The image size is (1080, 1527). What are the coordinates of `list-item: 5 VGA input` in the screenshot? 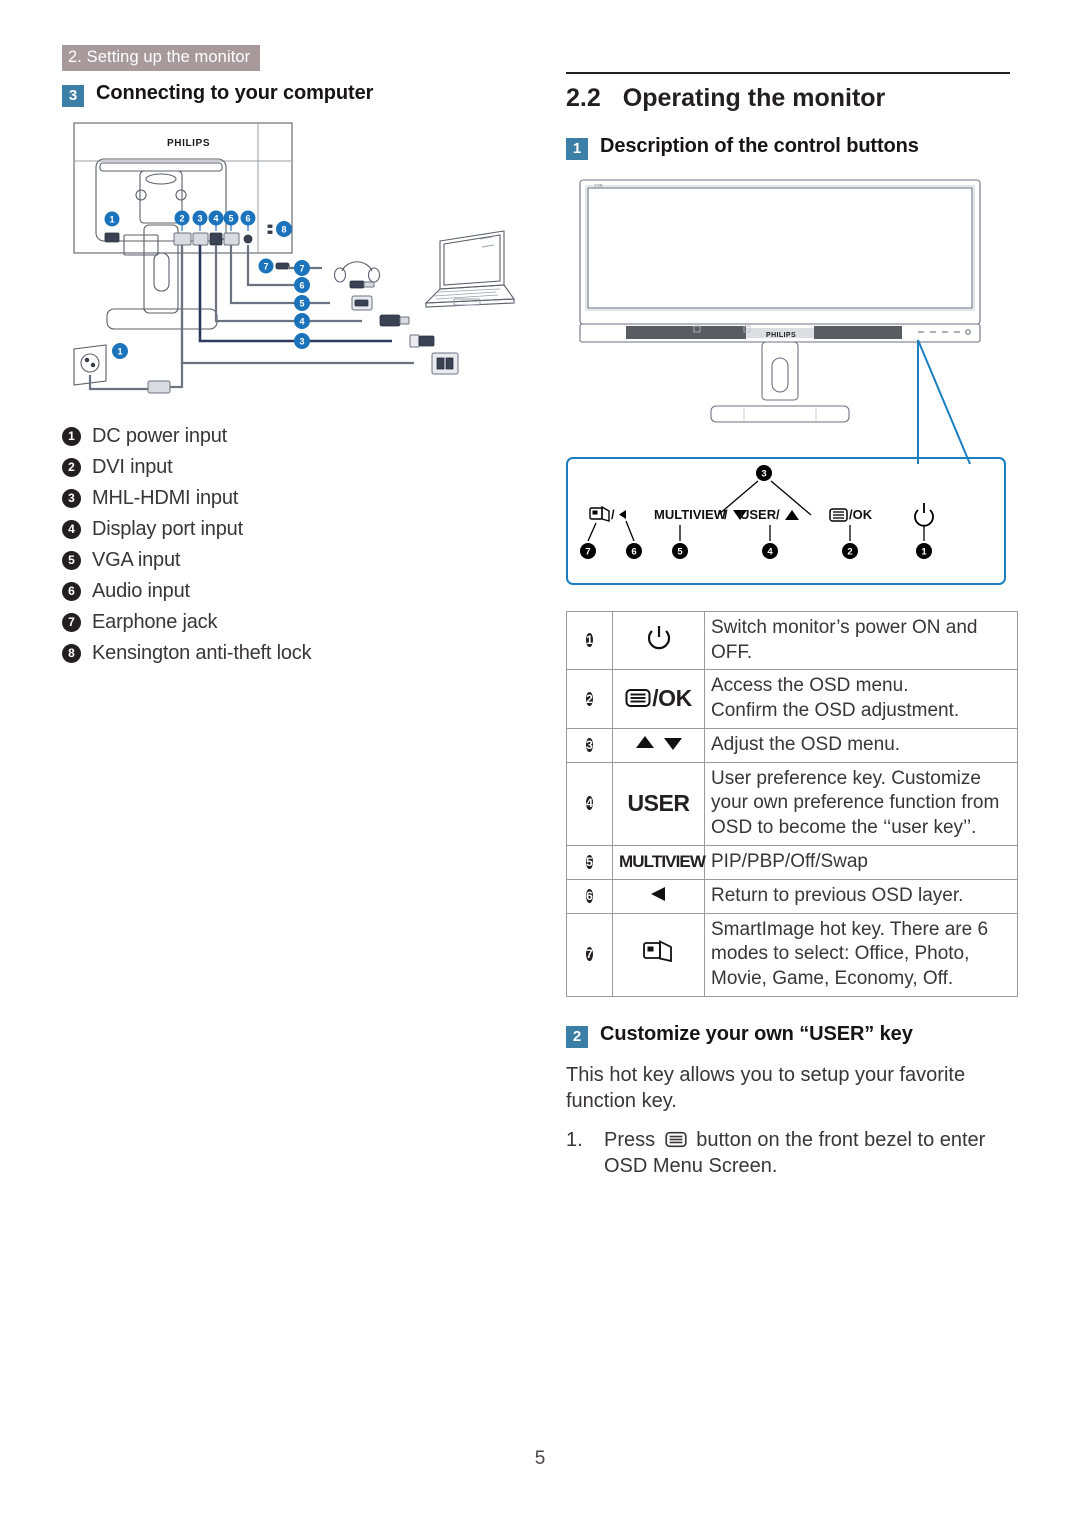 It's located at (292, 560).